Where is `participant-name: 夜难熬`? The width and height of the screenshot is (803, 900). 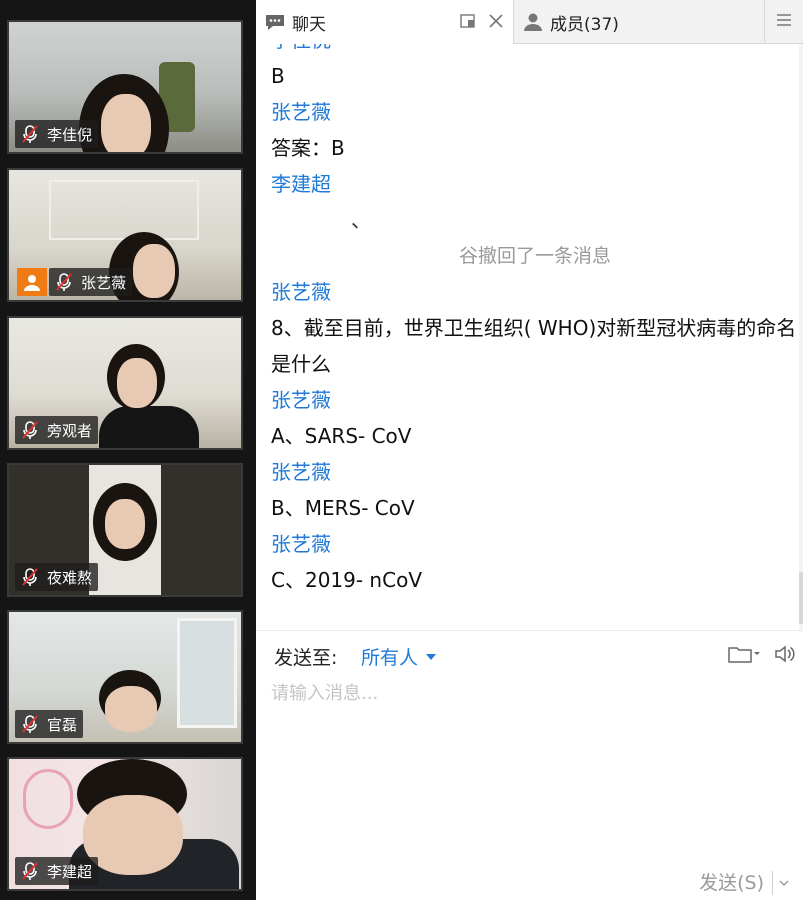 participant-name: 夜难熬 is located at coordinates (70, 577).